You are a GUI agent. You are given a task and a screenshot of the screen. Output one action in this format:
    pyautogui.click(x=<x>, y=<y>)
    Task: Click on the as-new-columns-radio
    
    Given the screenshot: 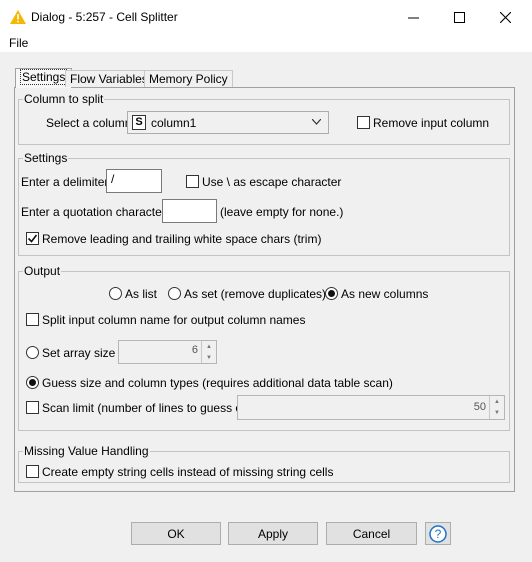 What is the action you would take?
    pyautogui.click(x=331, y=293)
    